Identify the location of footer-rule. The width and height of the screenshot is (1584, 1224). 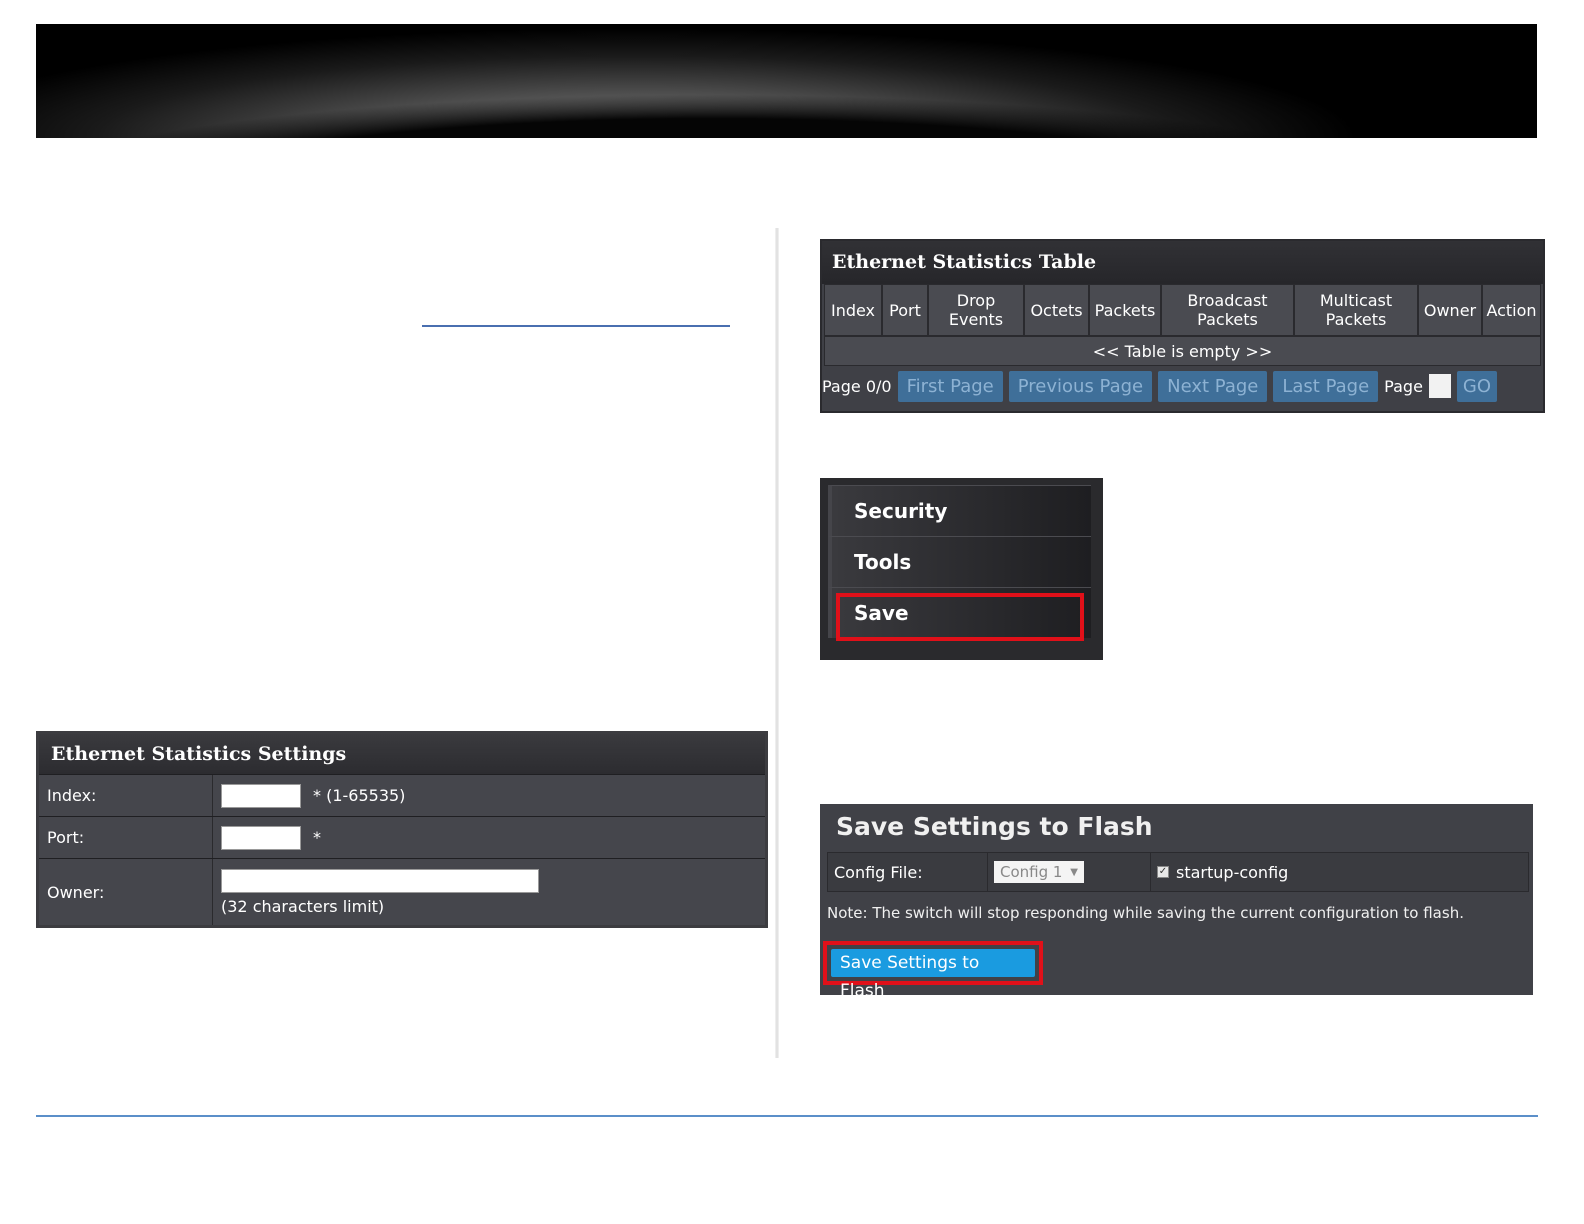
(787, 1116).